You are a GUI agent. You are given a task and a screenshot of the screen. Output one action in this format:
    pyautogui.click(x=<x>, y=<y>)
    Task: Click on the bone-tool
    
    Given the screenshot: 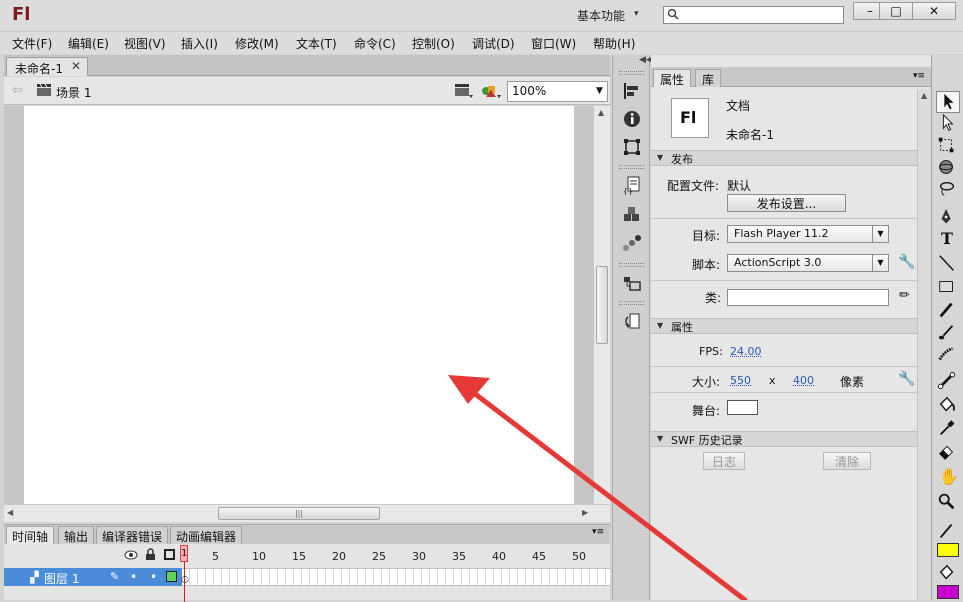 What is the action you would take?
    pyautogui.click(x=948, y=382)
    